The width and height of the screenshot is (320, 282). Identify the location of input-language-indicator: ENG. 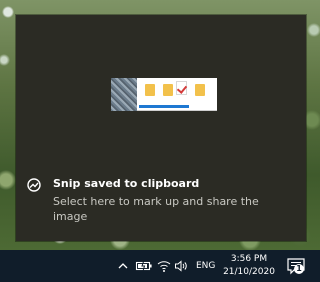
(205, 266).